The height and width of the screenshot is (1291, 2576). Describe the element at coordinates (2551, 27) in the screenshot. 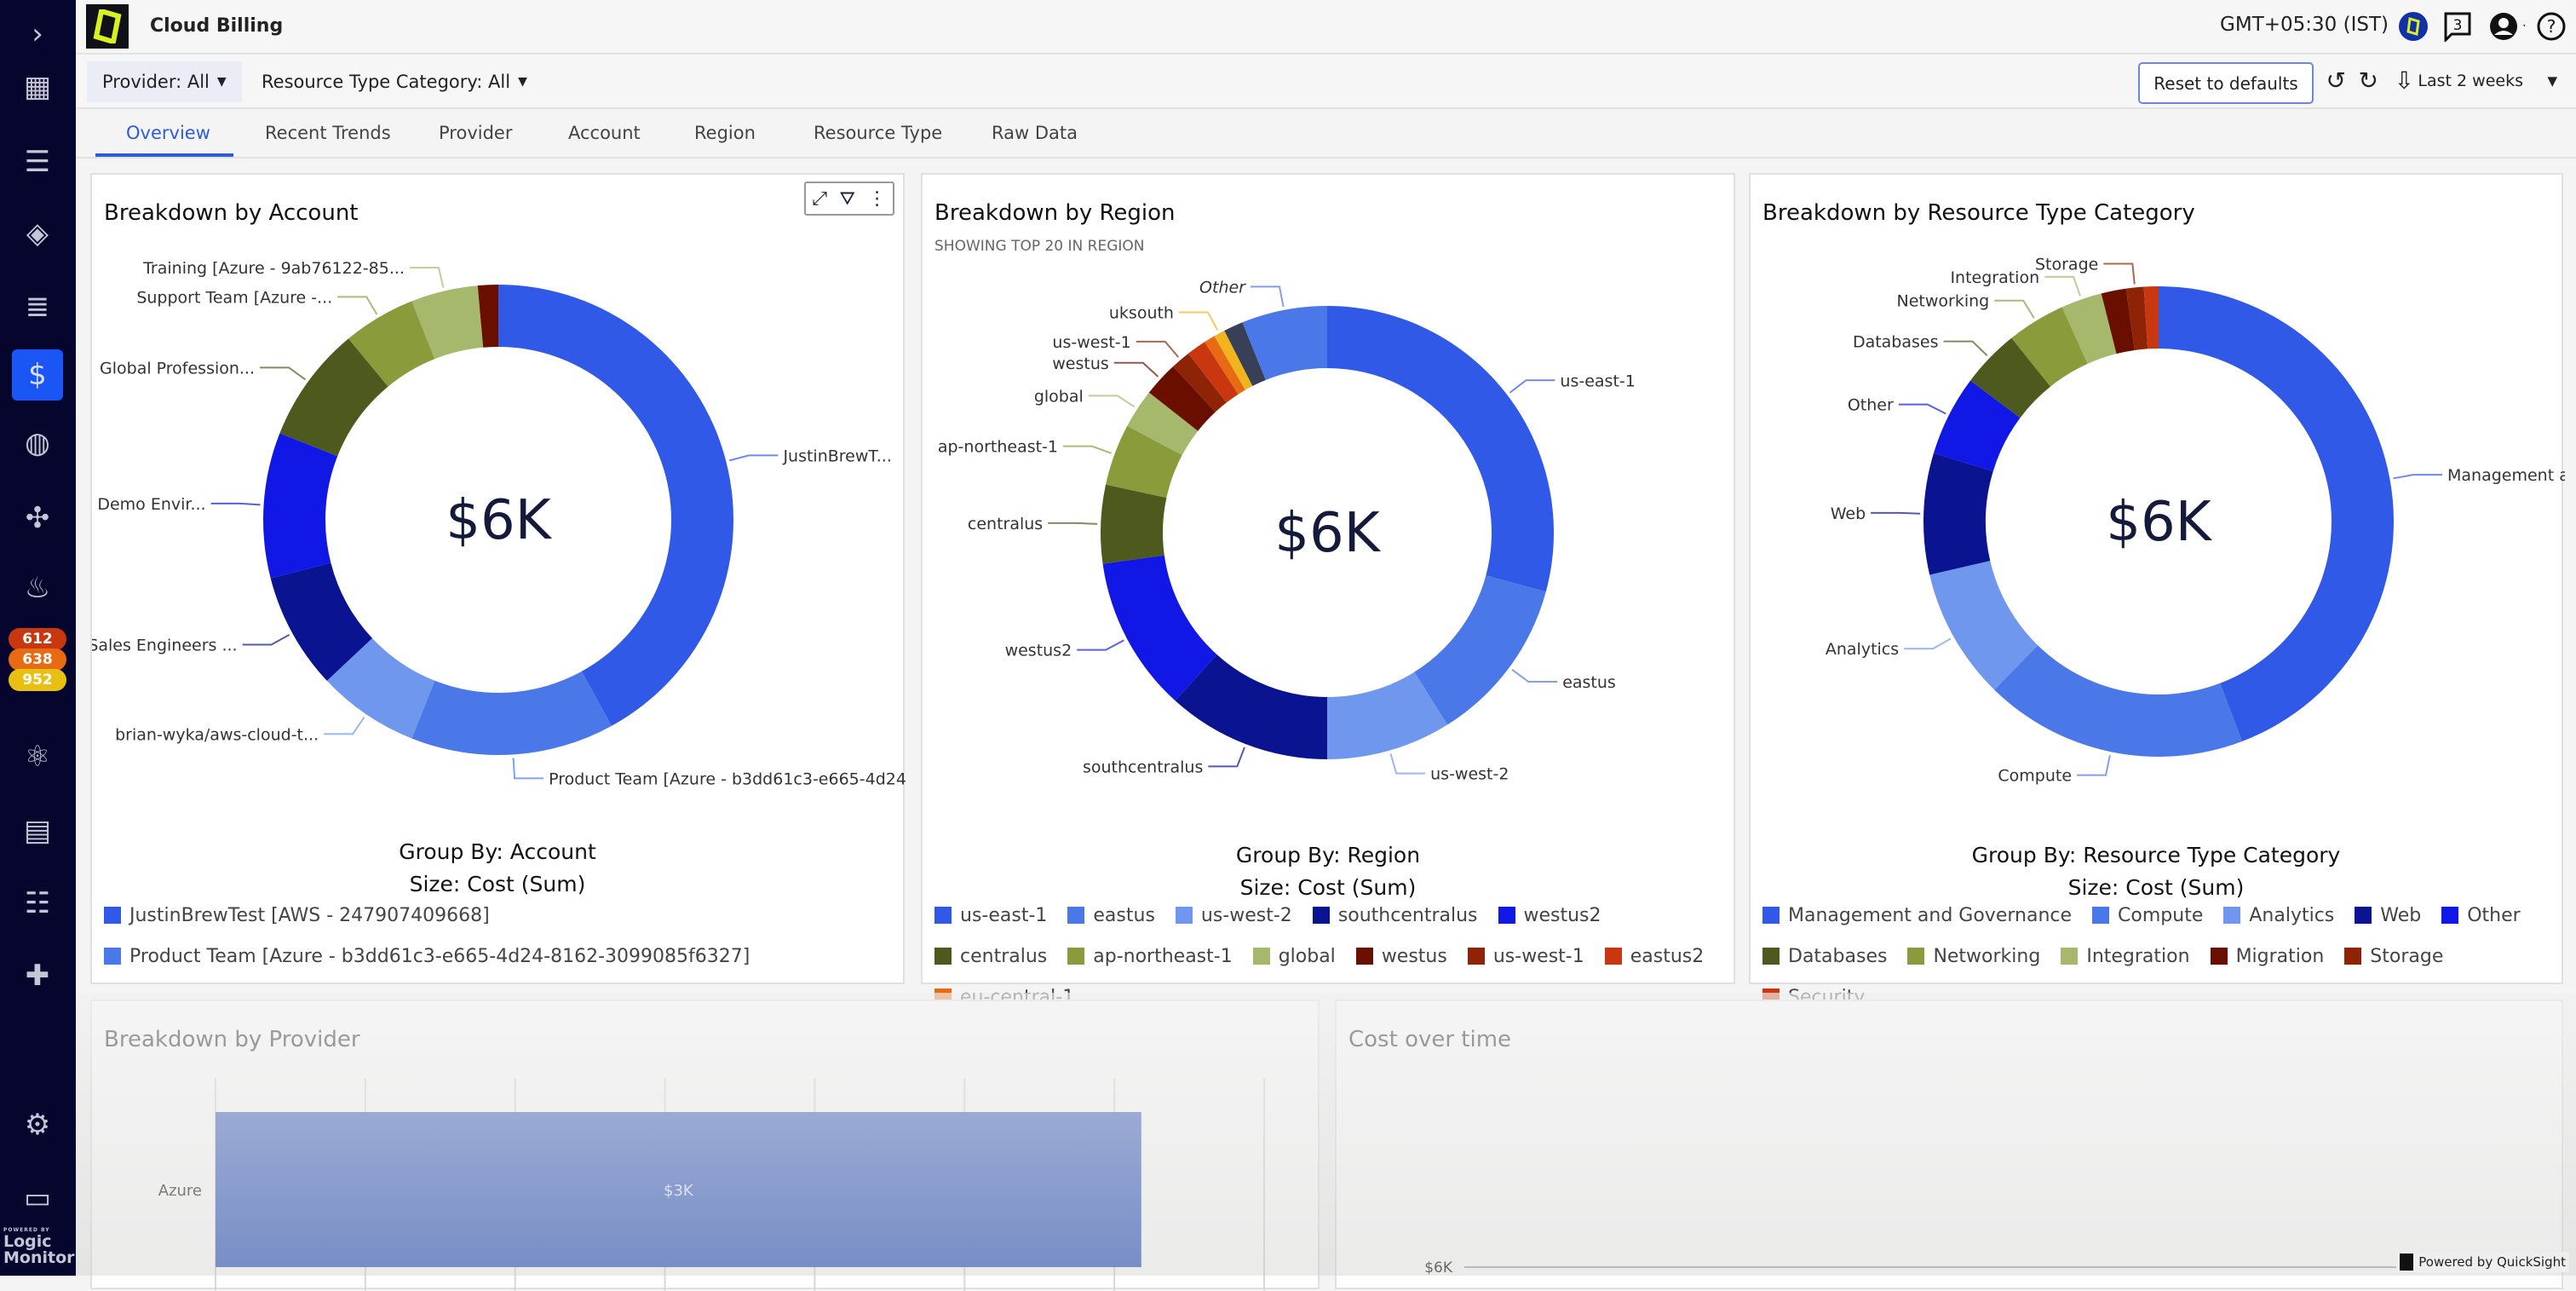

I see `help-icon: ?` at that location.